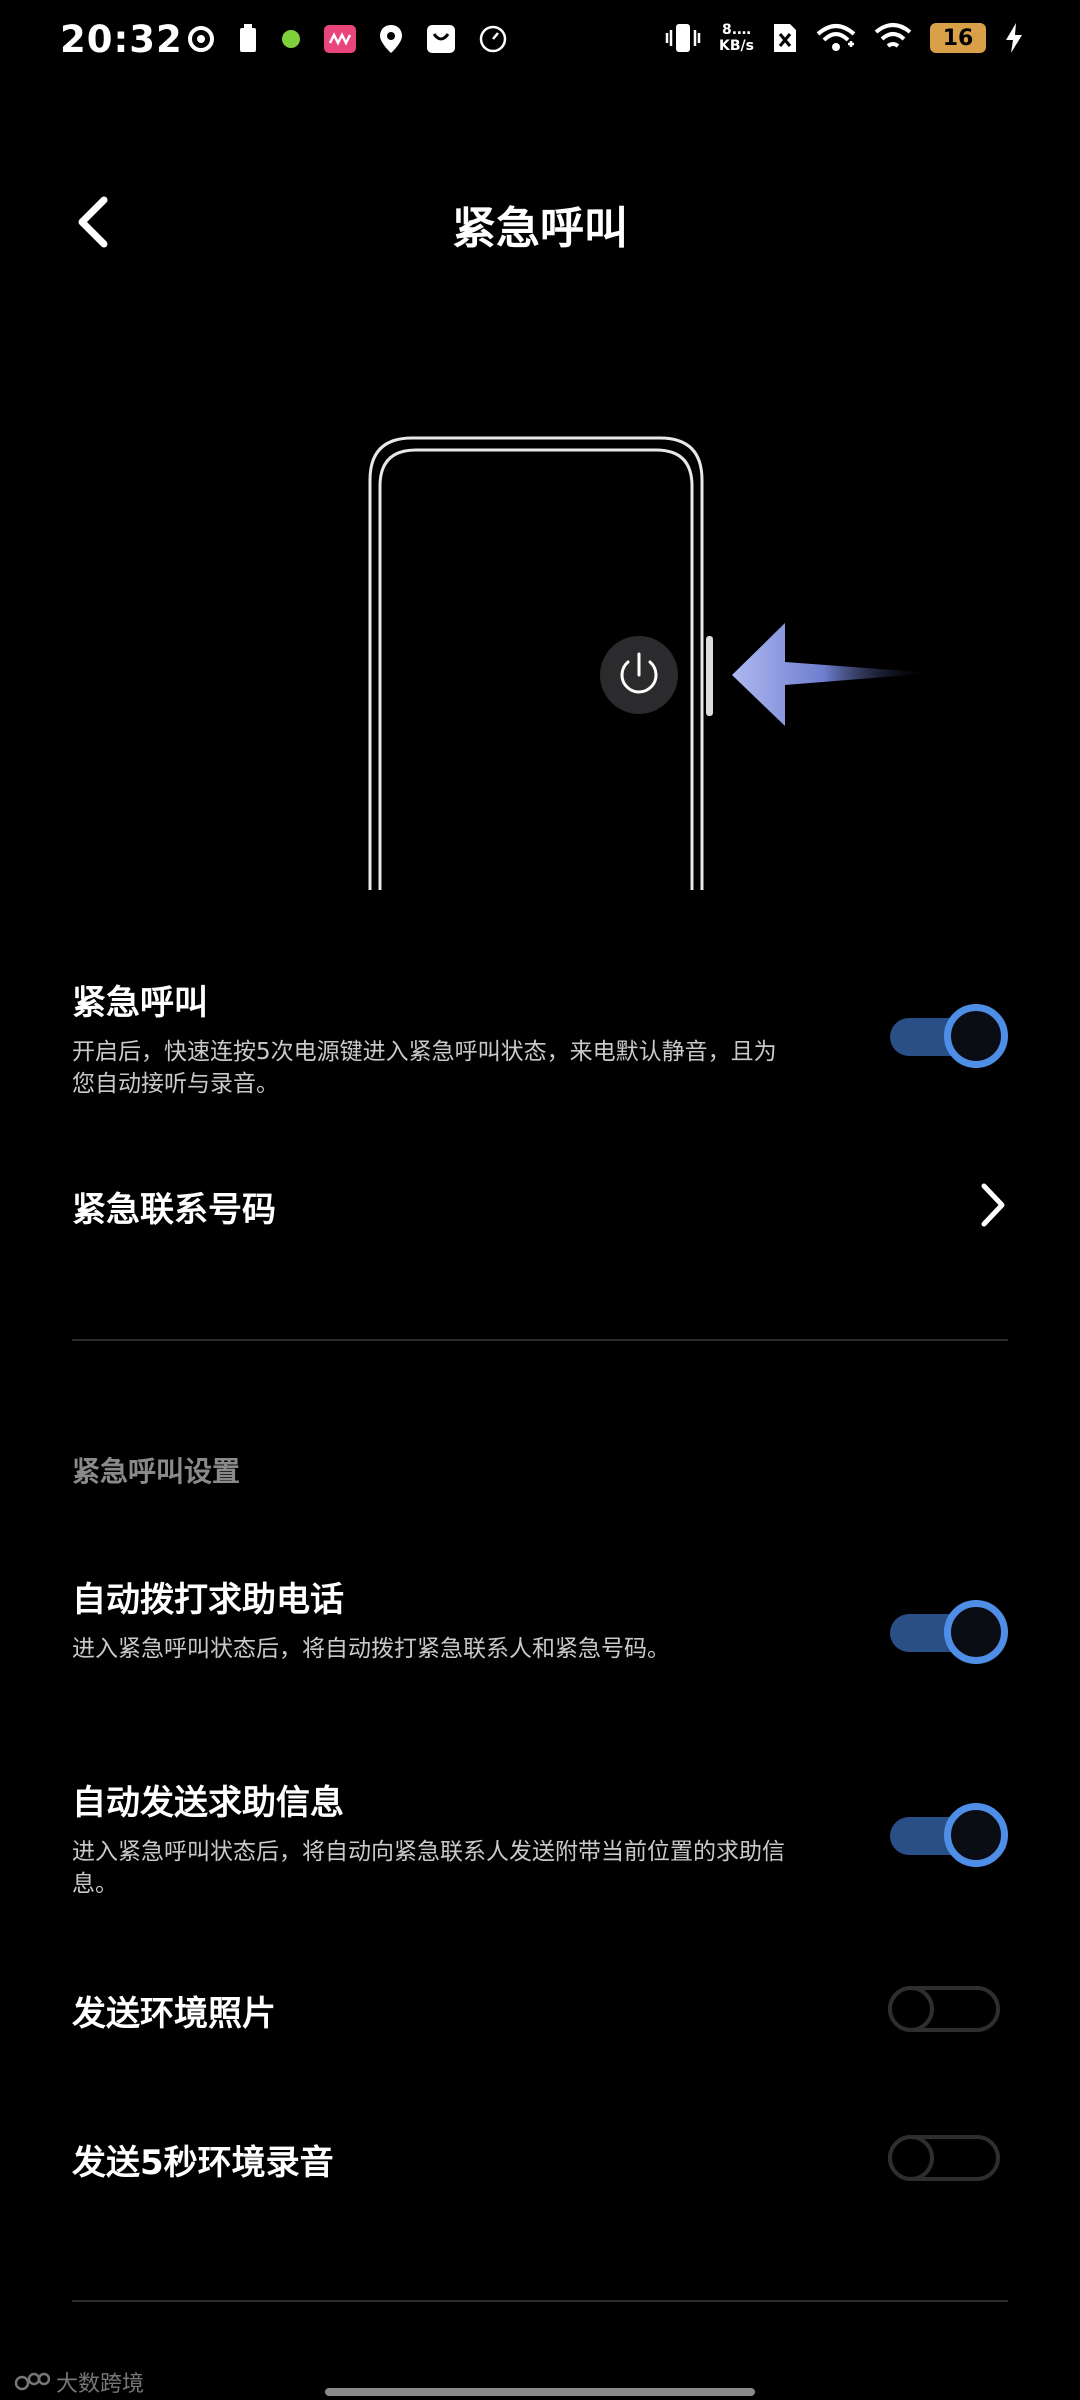 This screenshot has width=1080, height=2400. What do you see at coordinates (639, 675) in the screenshot?
I see `power-icon` at bounding box center [639, 675].